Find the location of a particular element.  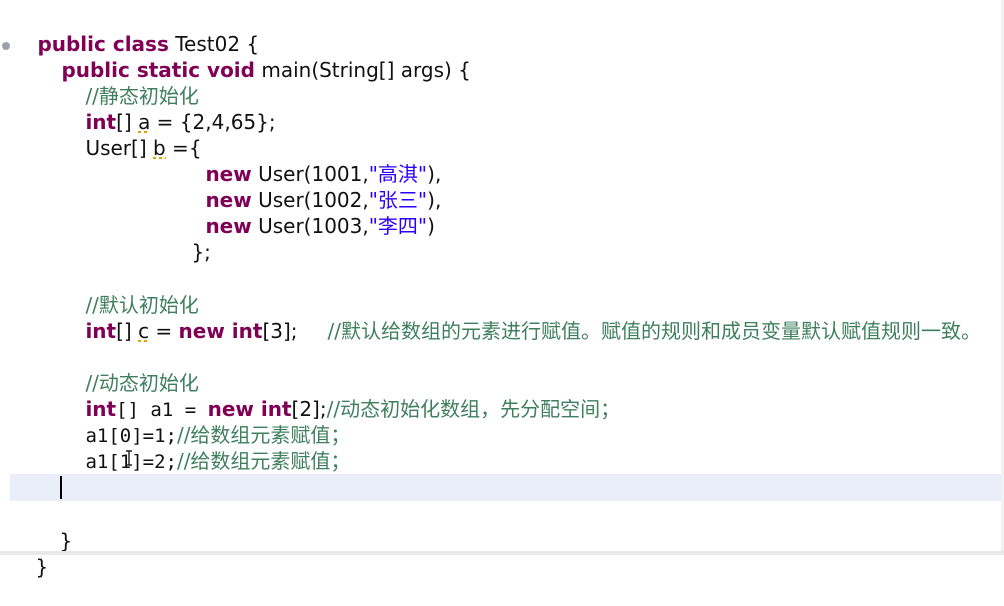

code-line-int-array-a: int[] a = {2,4,65}; is located at coordinates (502, 108).